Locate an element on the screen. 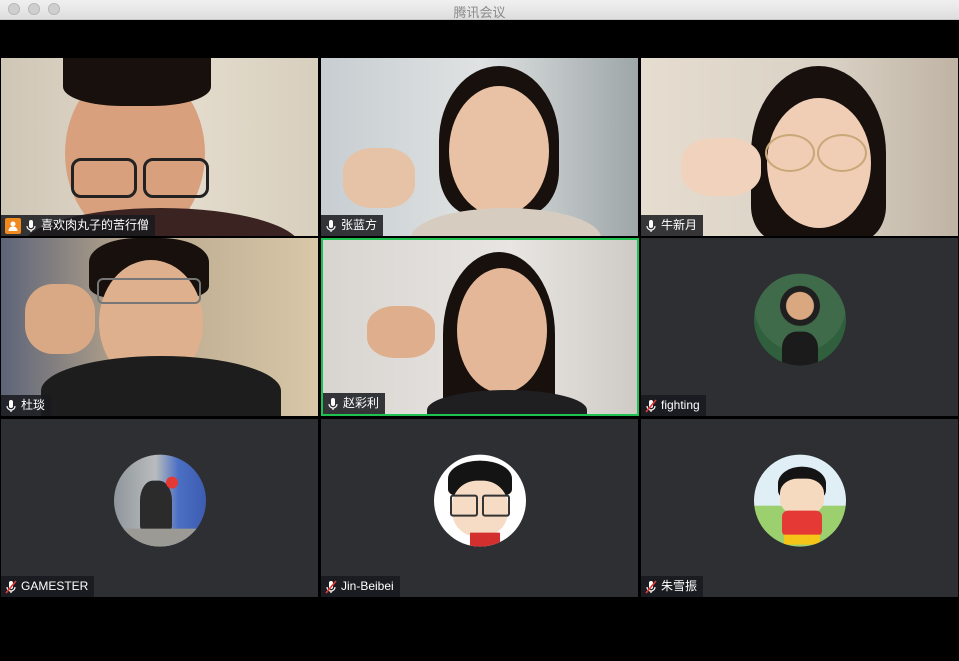  window-title: 腾讯会议 is located at coordinates (479, 13).